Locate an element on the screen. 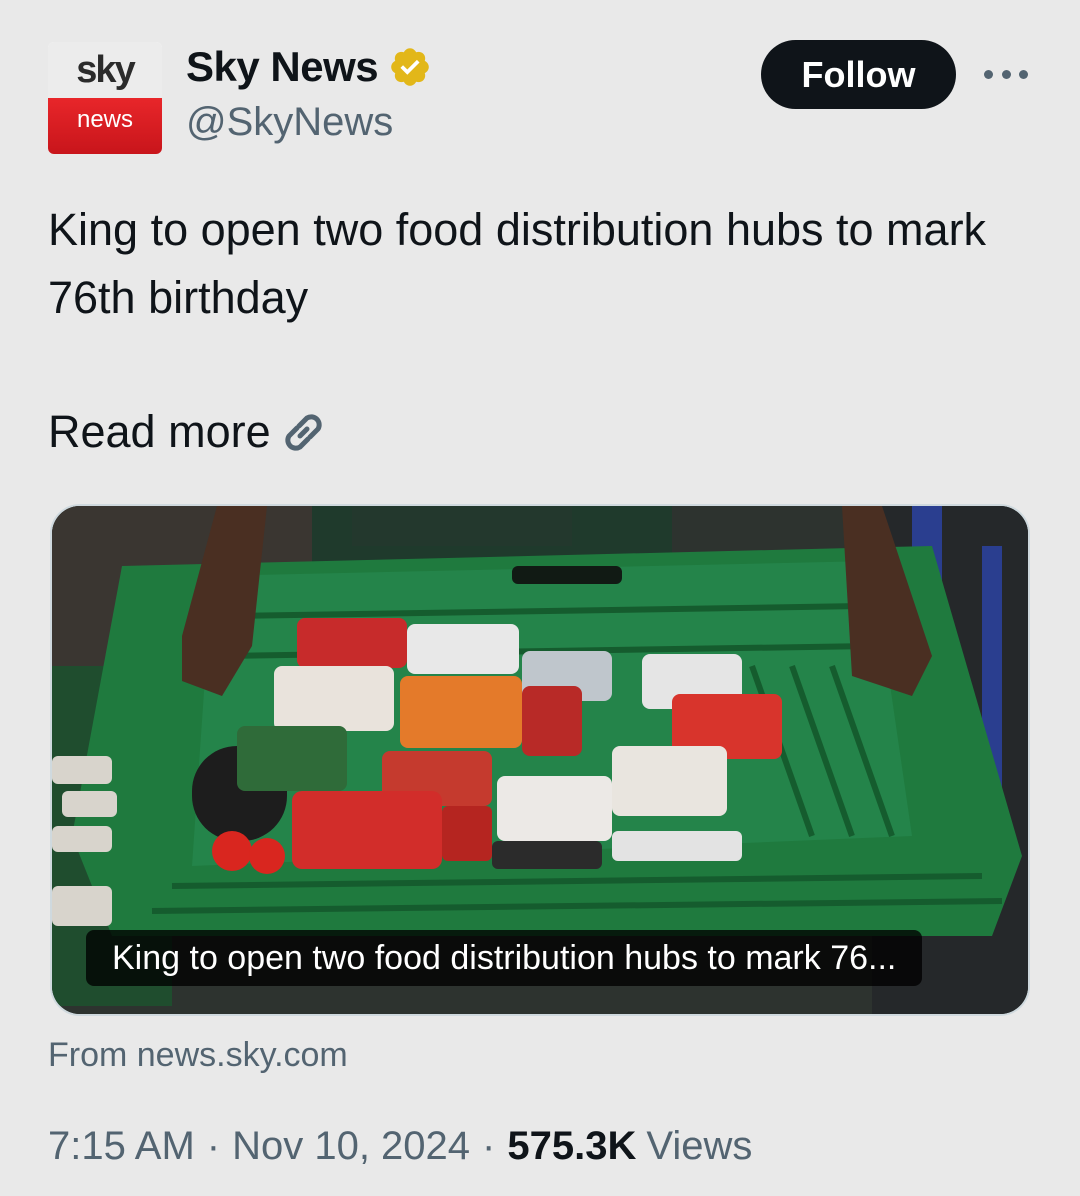 This screenshot has width=1080, height=1196. more-horizontal-icon is located at coordinates (1006, 74).